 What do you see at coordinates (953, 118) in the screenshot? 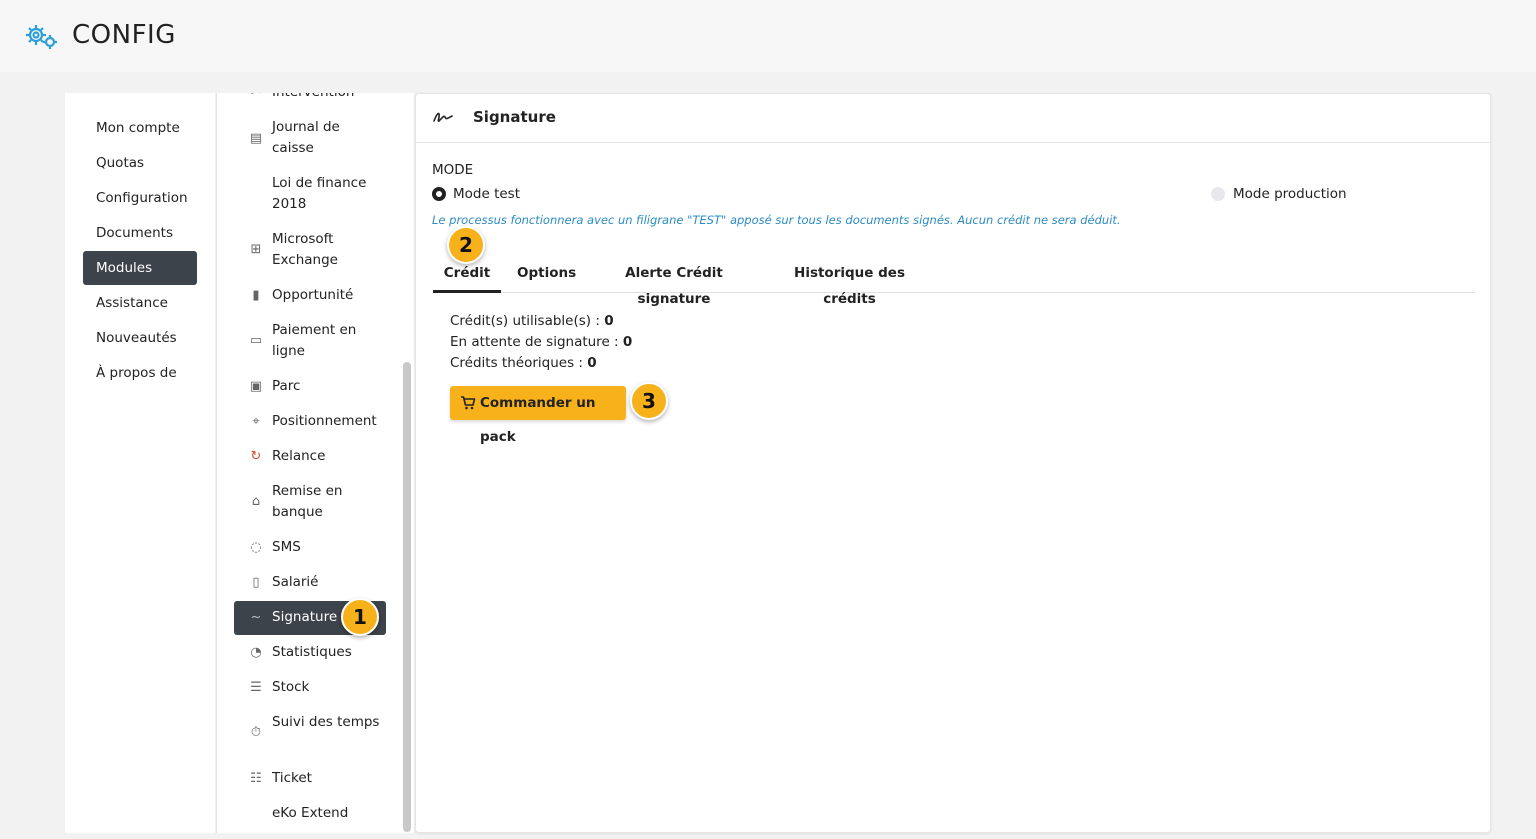
I see `panel-header: Signature` at bounding box center [953, 118].